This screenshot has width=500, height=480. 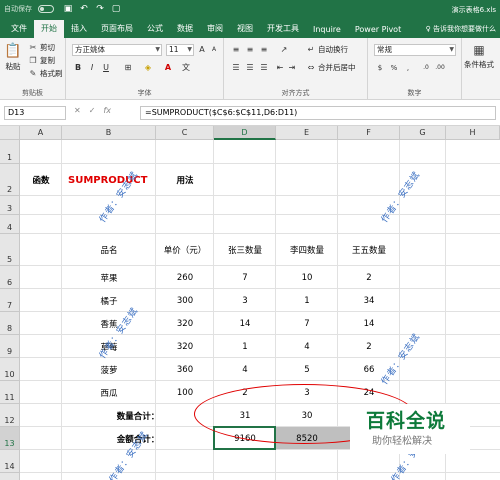 I want to click on item-li-qty: 4, so click(x=307, y=346).